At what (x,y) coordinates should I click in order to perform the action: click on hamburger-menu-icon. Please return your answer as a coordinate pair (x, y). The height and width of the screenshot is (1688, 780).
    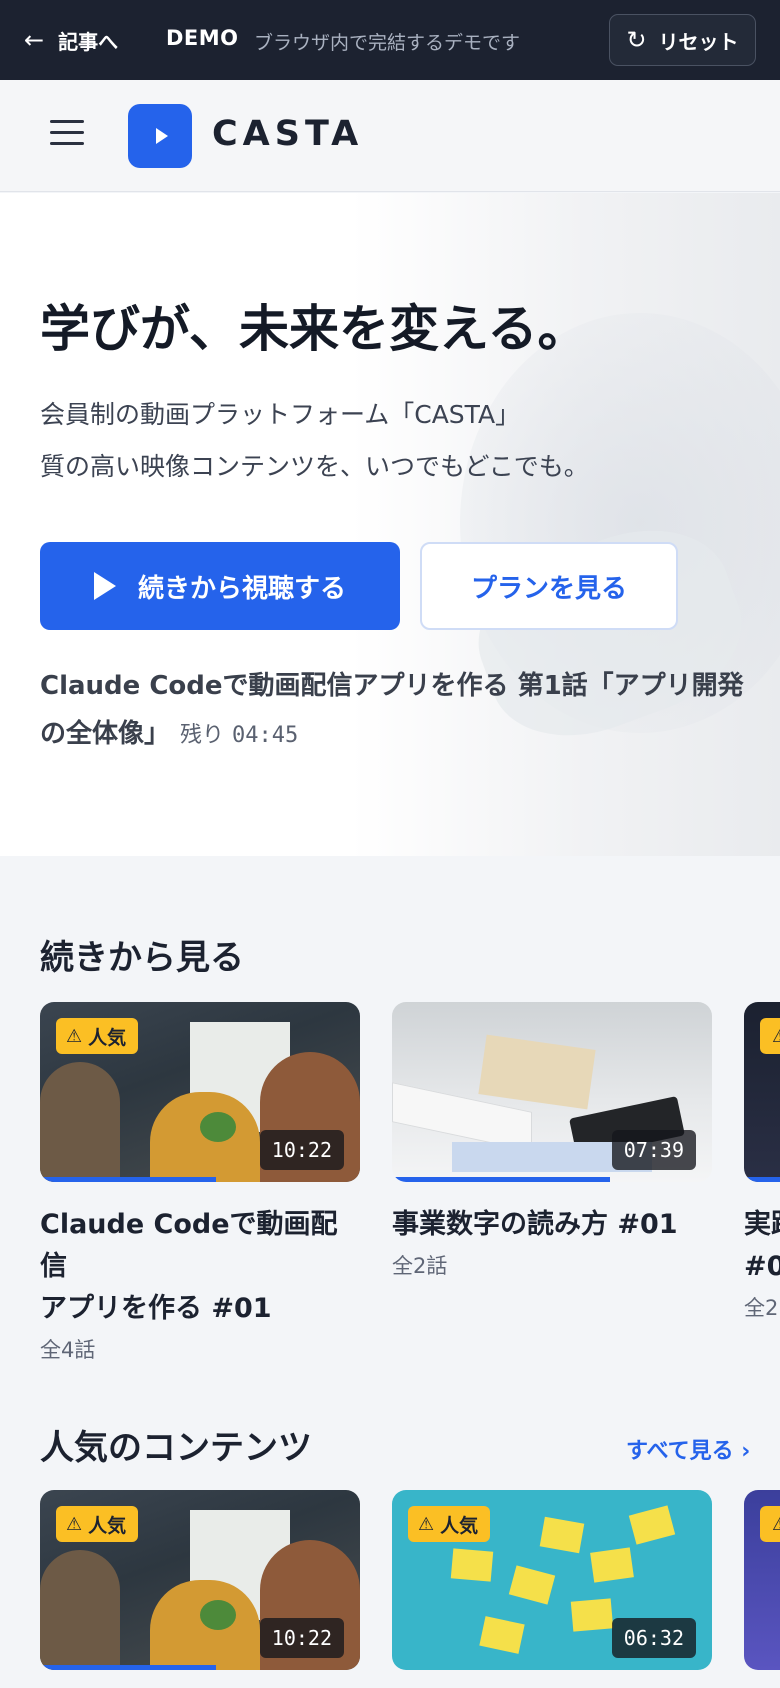
    Looking at the image, I should click on (67, 135).